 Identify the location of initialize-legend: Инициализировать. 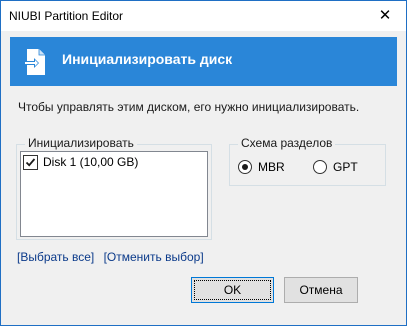
(81, 143).